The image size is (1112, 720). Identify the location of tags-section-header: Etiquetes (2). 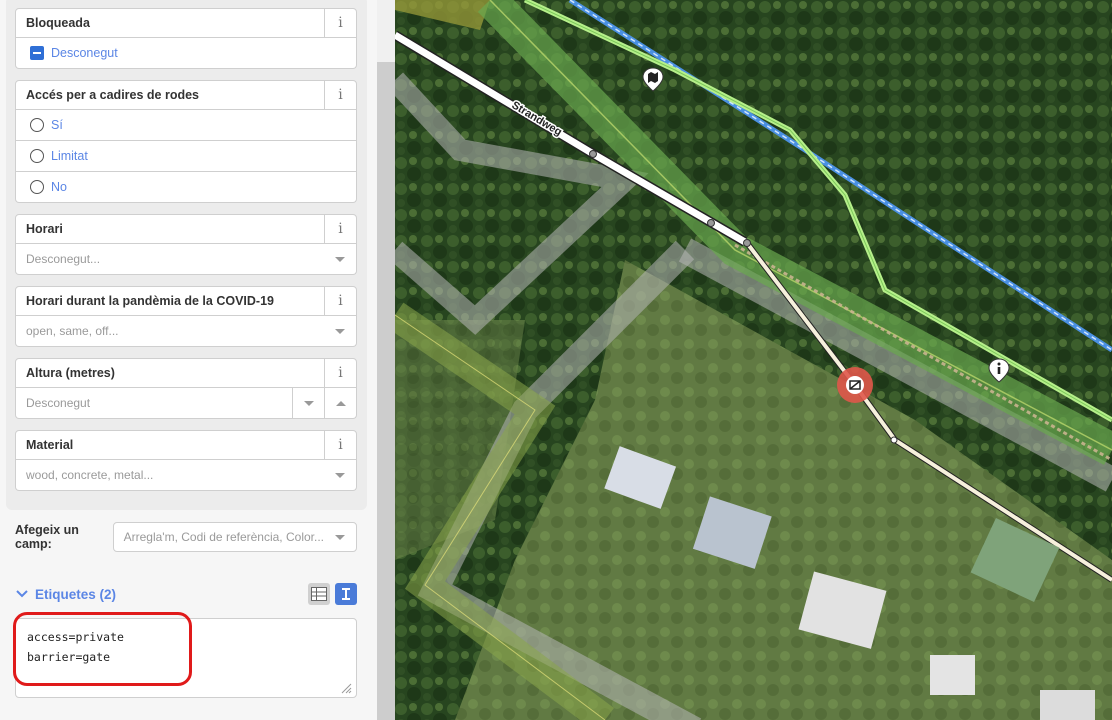
(186, 594).